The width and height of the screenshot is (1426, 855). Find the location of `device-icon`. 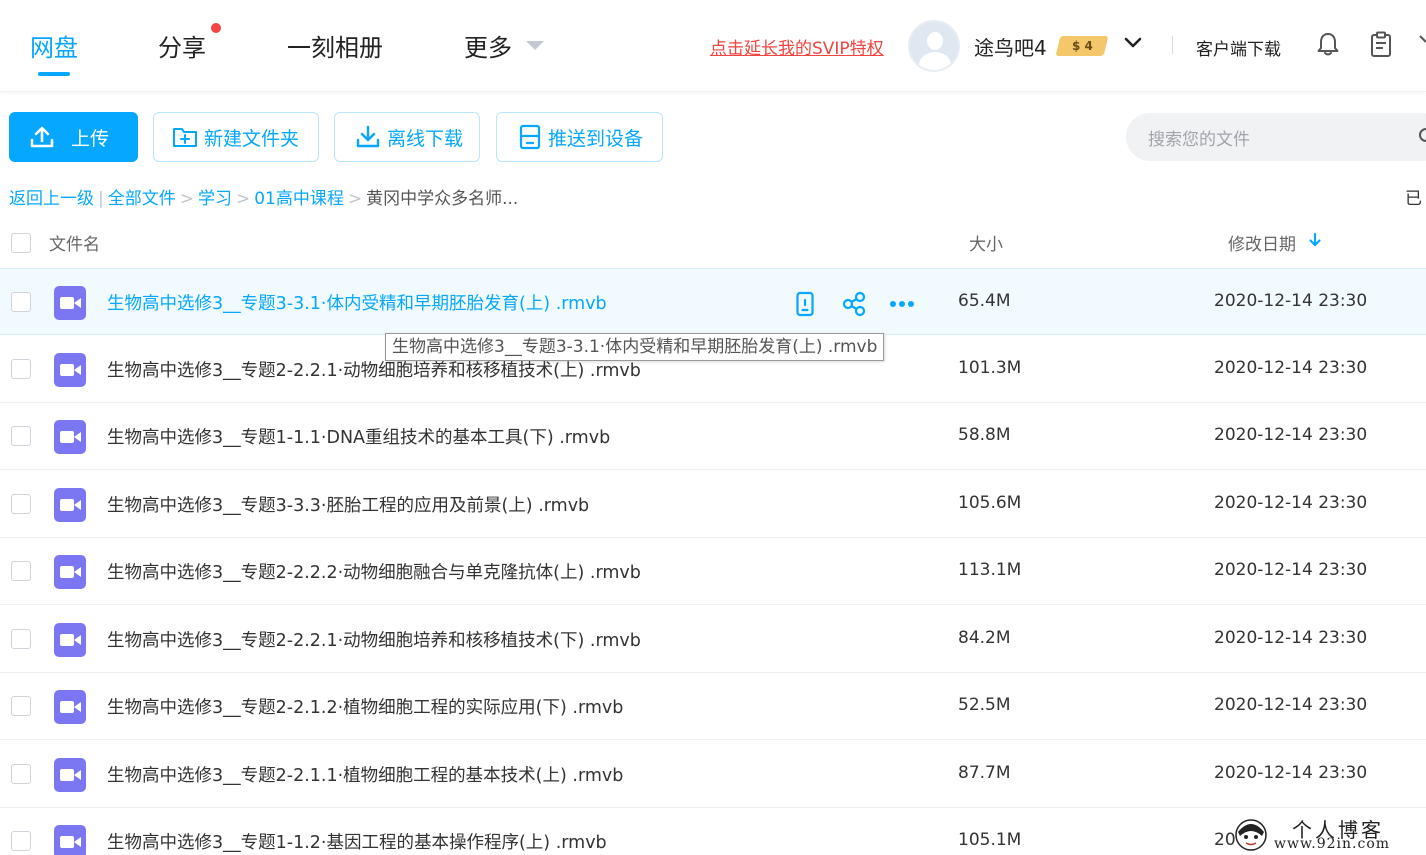

device-icon is located at coordinates (530, 137).